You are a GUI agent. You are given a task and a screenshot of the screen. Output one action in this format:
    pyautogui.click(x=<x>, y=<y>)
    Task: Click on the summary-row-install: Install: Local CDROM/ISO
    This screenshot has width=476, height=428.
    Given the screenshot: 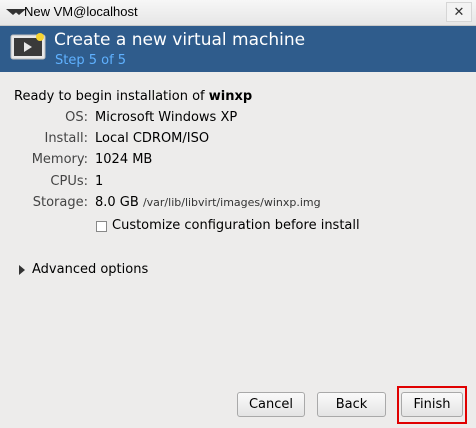 What is the action you would take?
    pyautogui.click(x=238, y=140)
    